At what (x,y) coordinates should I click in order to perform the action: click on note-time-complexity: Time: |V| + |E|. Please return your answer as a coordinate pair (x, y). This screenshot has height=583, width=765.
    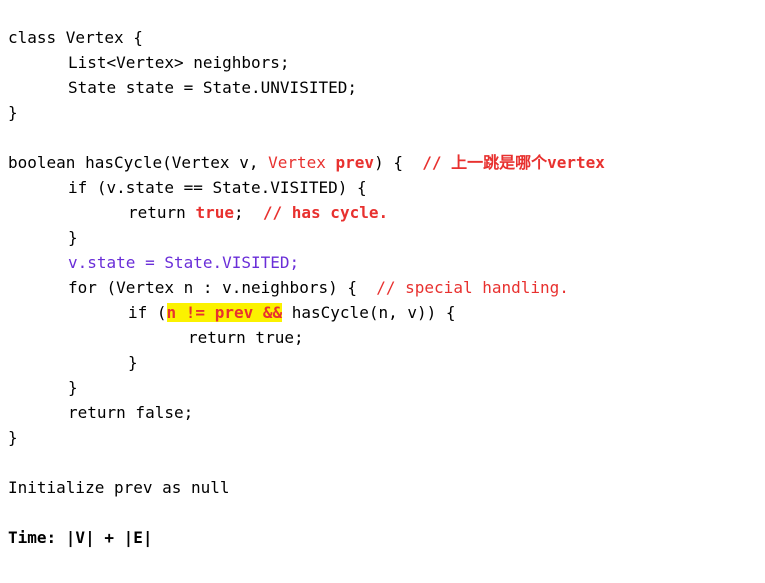
    Looking at the image, I should click on (80, 537).